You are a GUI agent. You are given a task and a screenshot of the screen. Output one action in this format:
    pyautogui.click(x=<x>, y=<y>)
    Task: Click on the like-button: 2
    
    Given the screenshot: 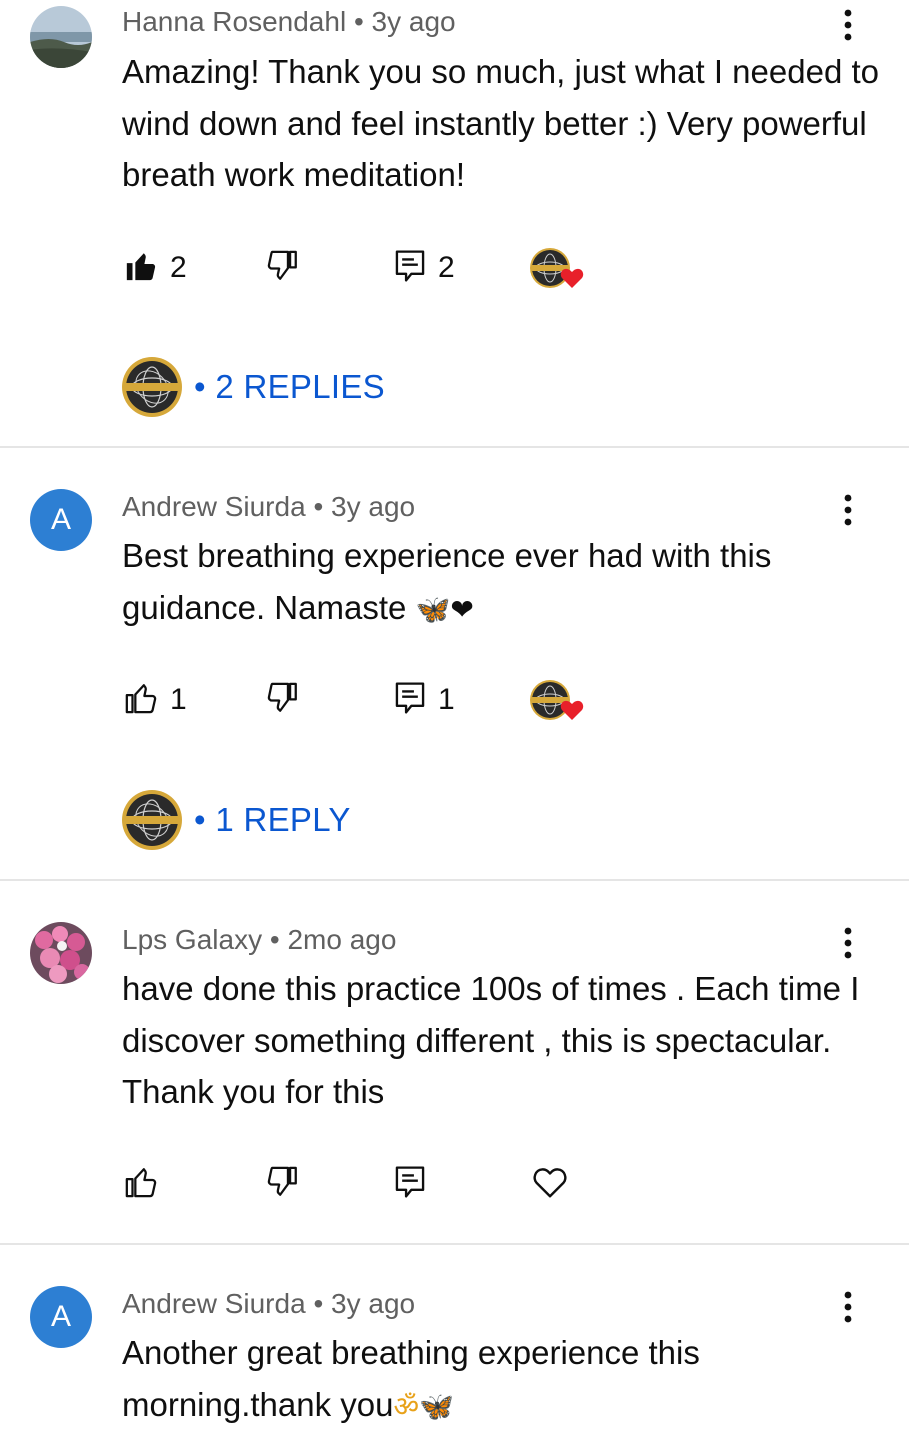 What is the action you would take?
    pyautogui.click(x=155, y=268)
    